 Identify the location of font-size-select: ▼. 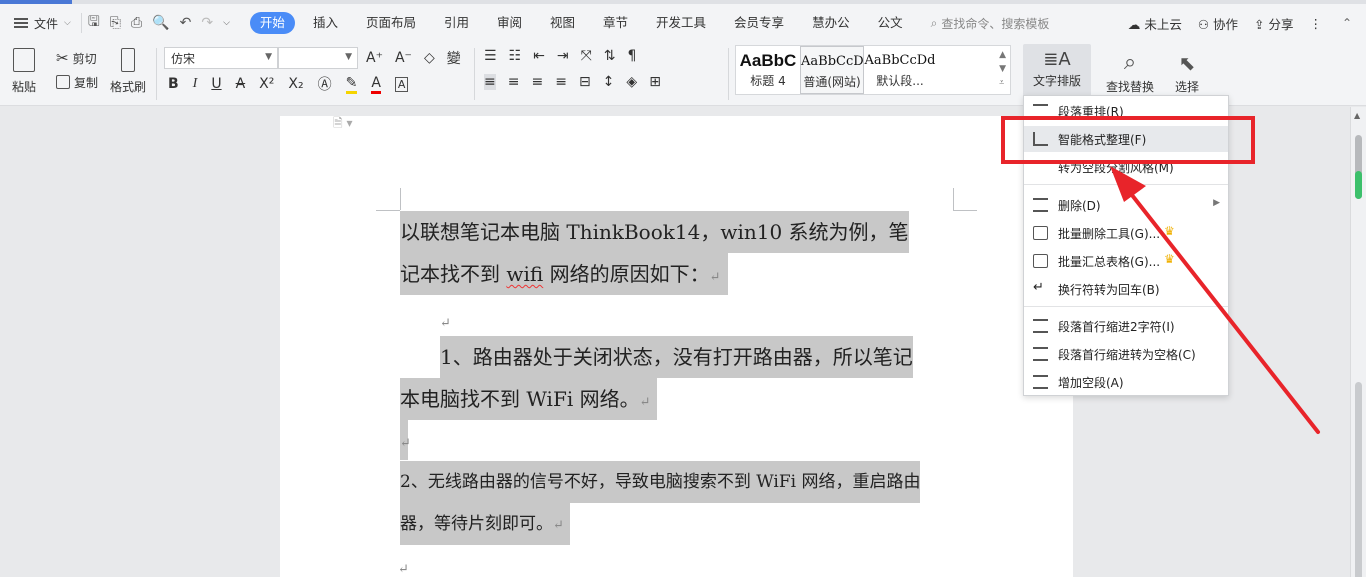
(318, 58).